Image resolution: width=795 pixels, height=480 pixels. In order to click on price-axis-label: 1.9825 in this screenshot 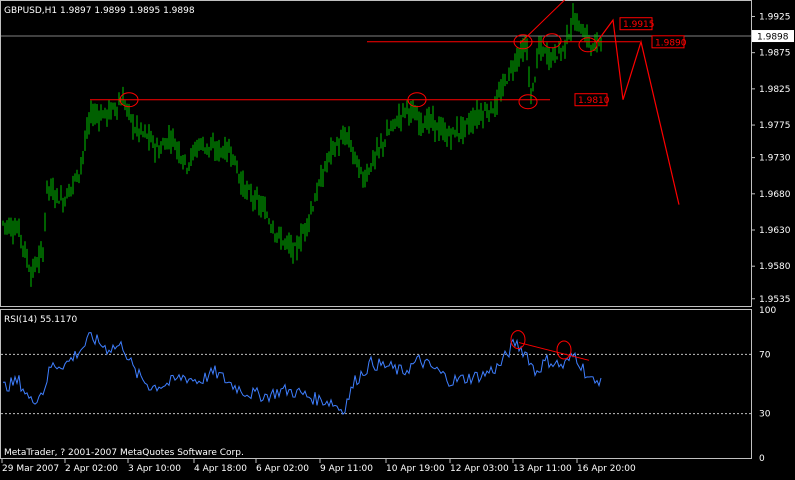, I will do `click(775, 90)`.